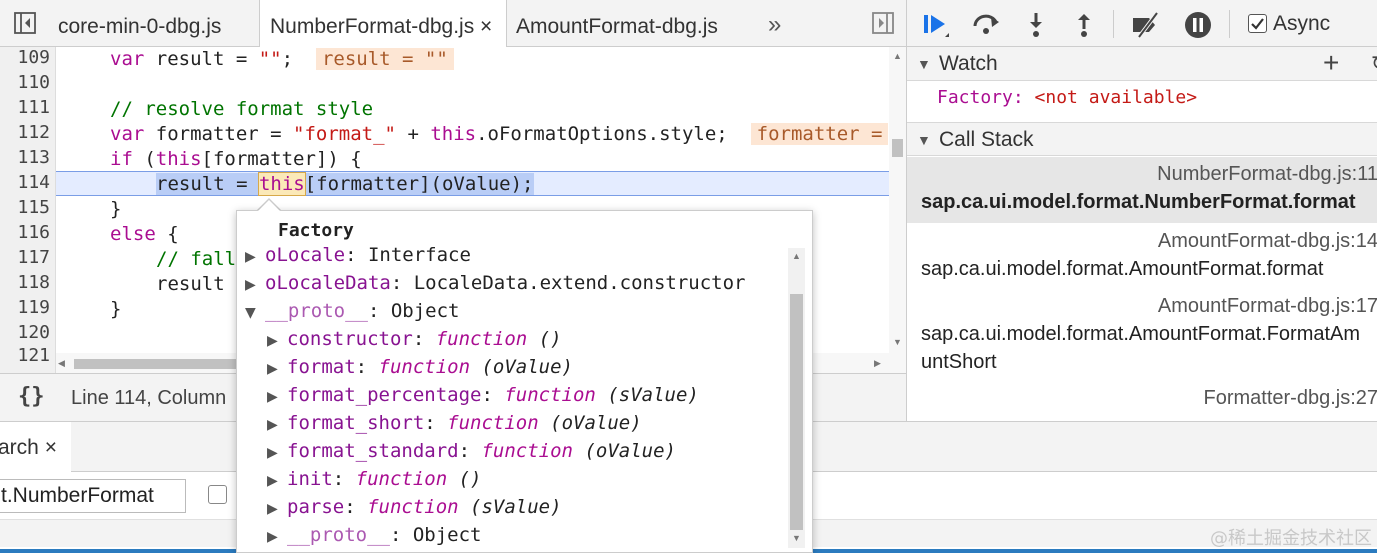 The height and width of the screenshot is (553, 1377). What do you see at coordinates (93, 496) in the screenshot?
I see `search-input` at bounding box center [93, 496].